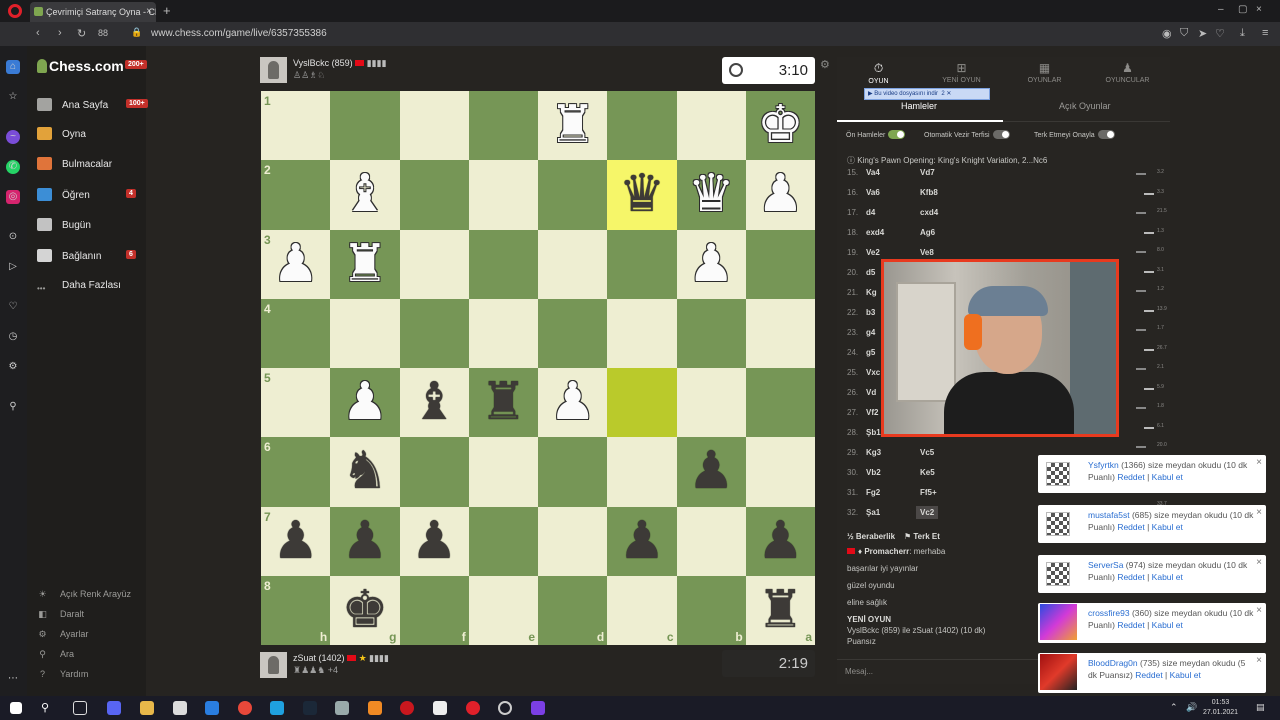 The width and height of the screenshot is (1280, 720). What do you see at coordinates (1113, 663) in the screenshot?
I see `challenger-name: BloodDrag0n` at bounding box center [1113, 663].